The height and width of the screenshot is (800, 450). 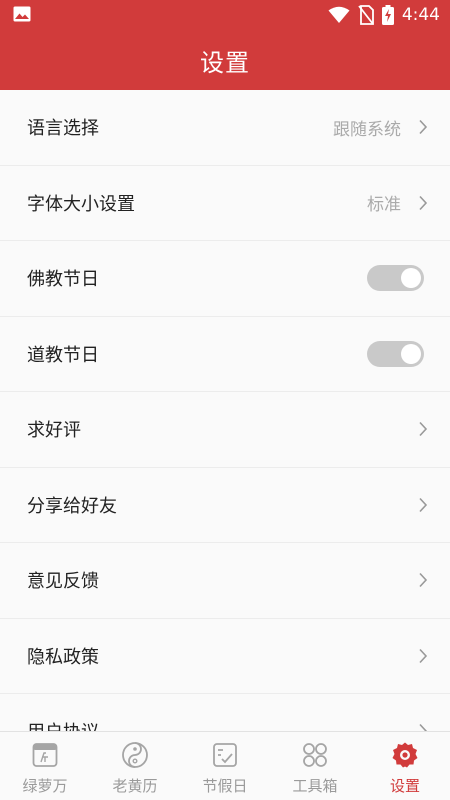 I want to click on tab-calendar: 绿萝万, so click(x=45, y=766).